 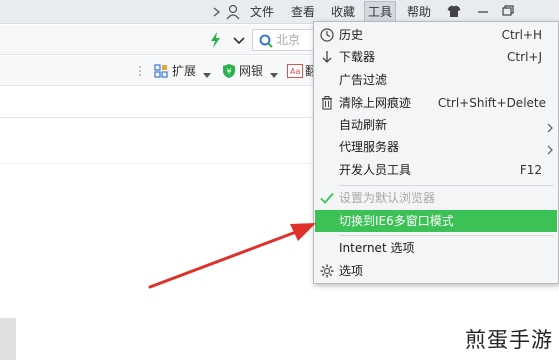 What do you see at coordinates (327, 198) in the screenshot?
I see `checkmark-icon` at bounding box center [327, 198].